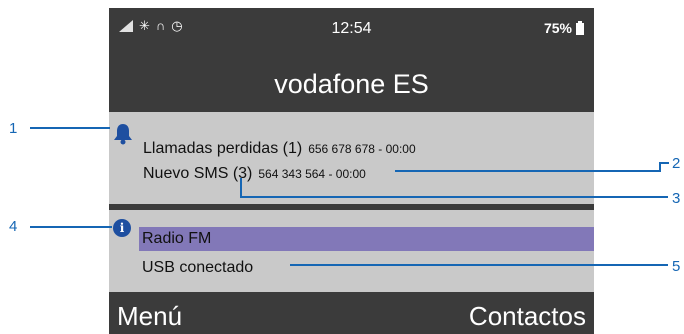 This screenshot has width=684, height=334. I want to click on callout-2: 2, so click(676, 163).